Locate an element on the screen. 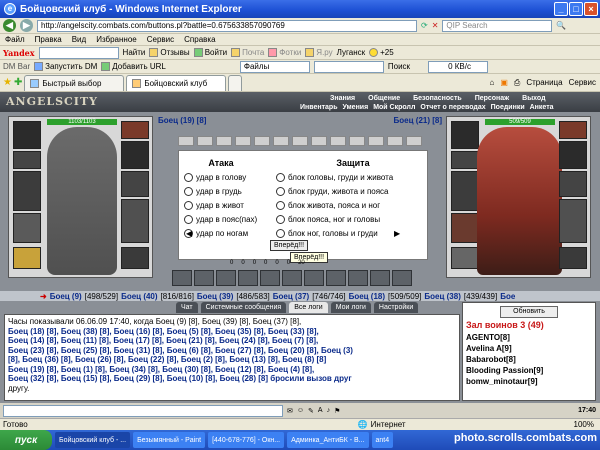 Image resolution: width=600 pixels, height=450 pixels. mail-button: Почта is located at coordinates (247, 52).